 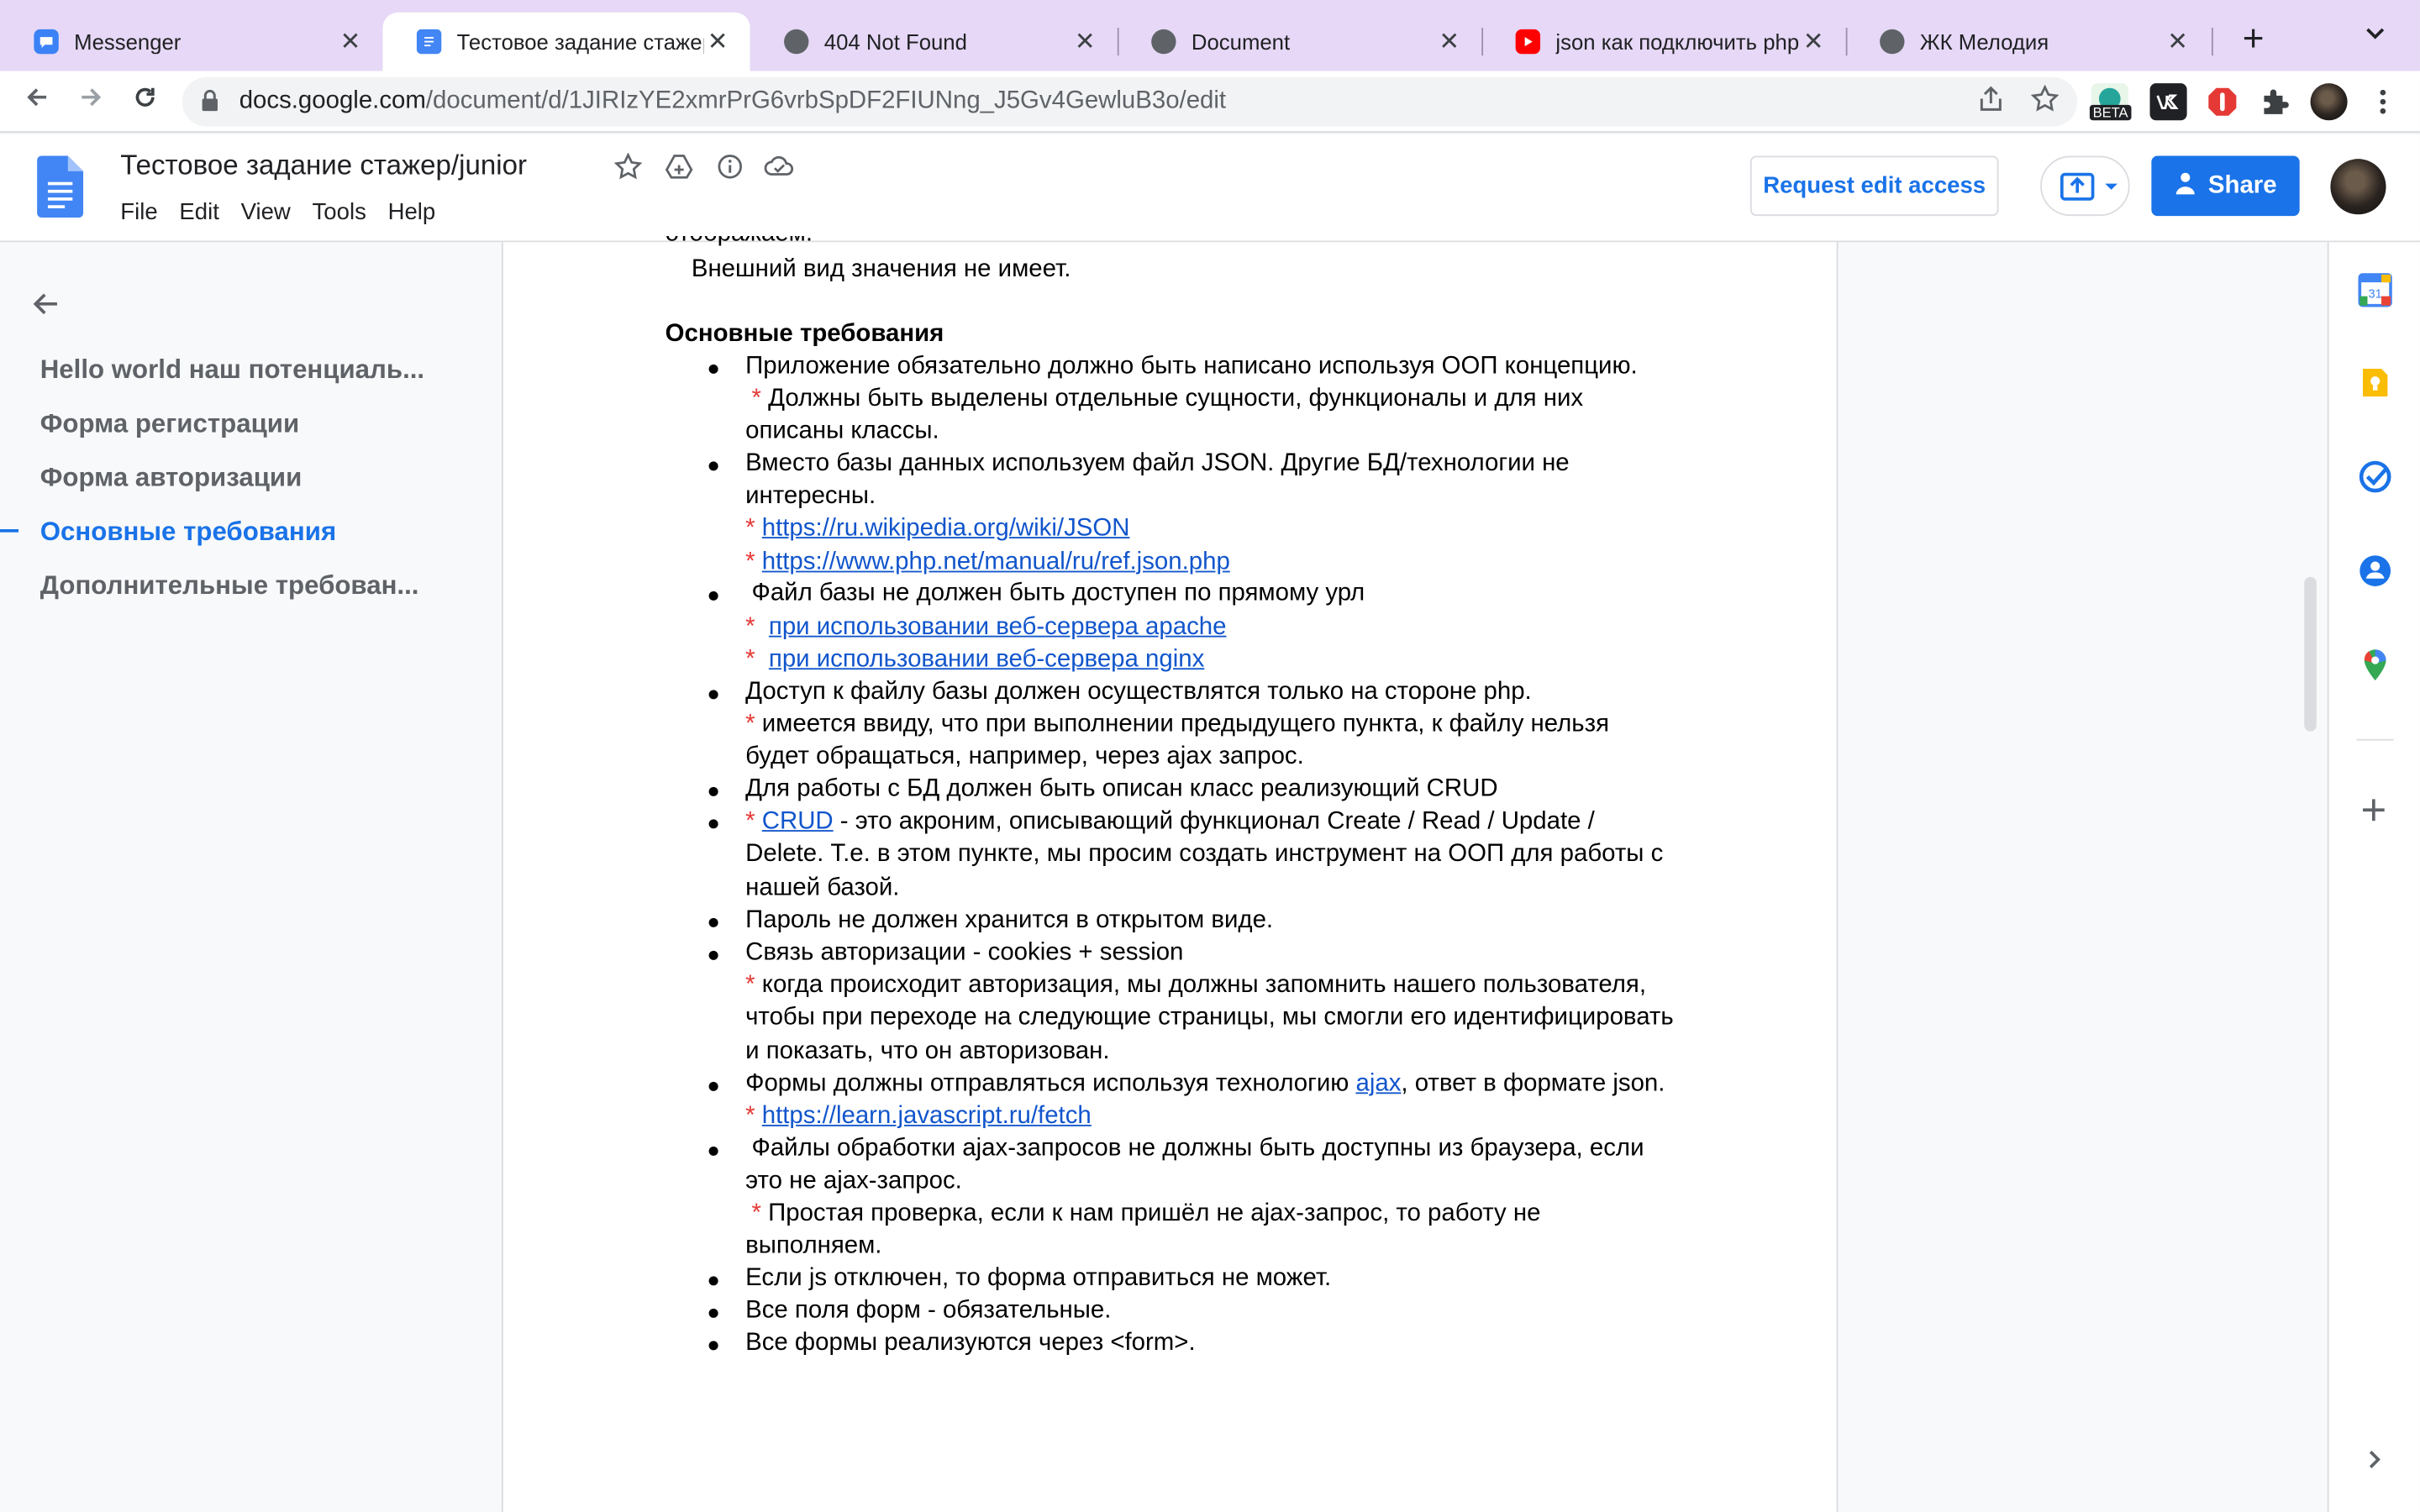 What do you see at coordinates (946, 528) in the screenshot?
I see `link-wikipedia-json: https://ru.wikipedia.org/wiki/JSON` at bounding box center [946, 528].